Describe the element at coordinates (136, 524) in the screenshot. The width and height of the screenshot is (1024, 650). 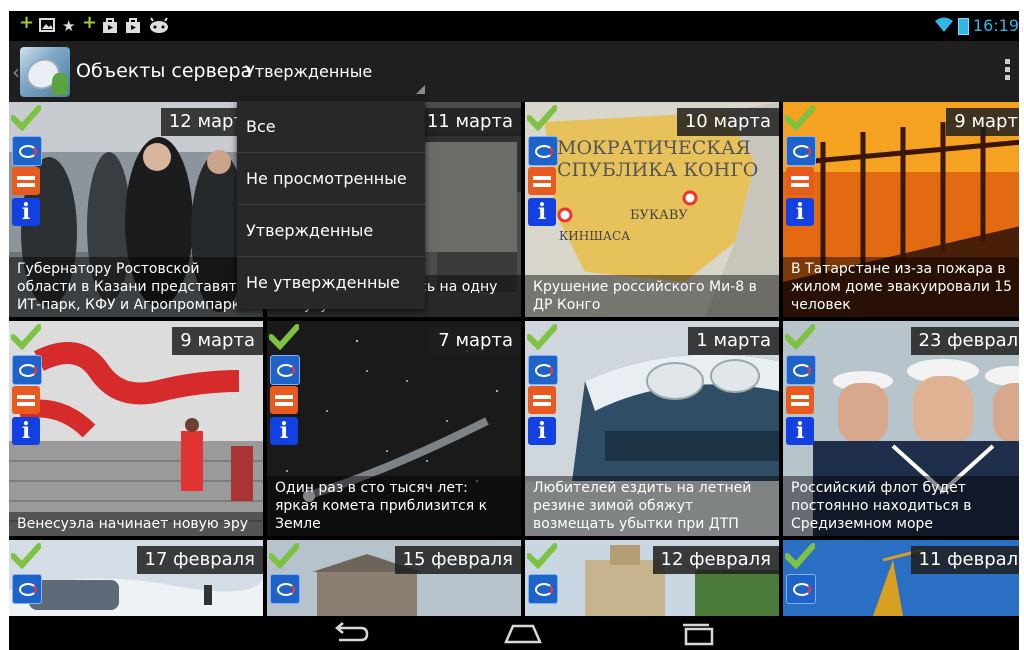
I see `tile-caption: Венесуэла начинает новую эру` at that location.